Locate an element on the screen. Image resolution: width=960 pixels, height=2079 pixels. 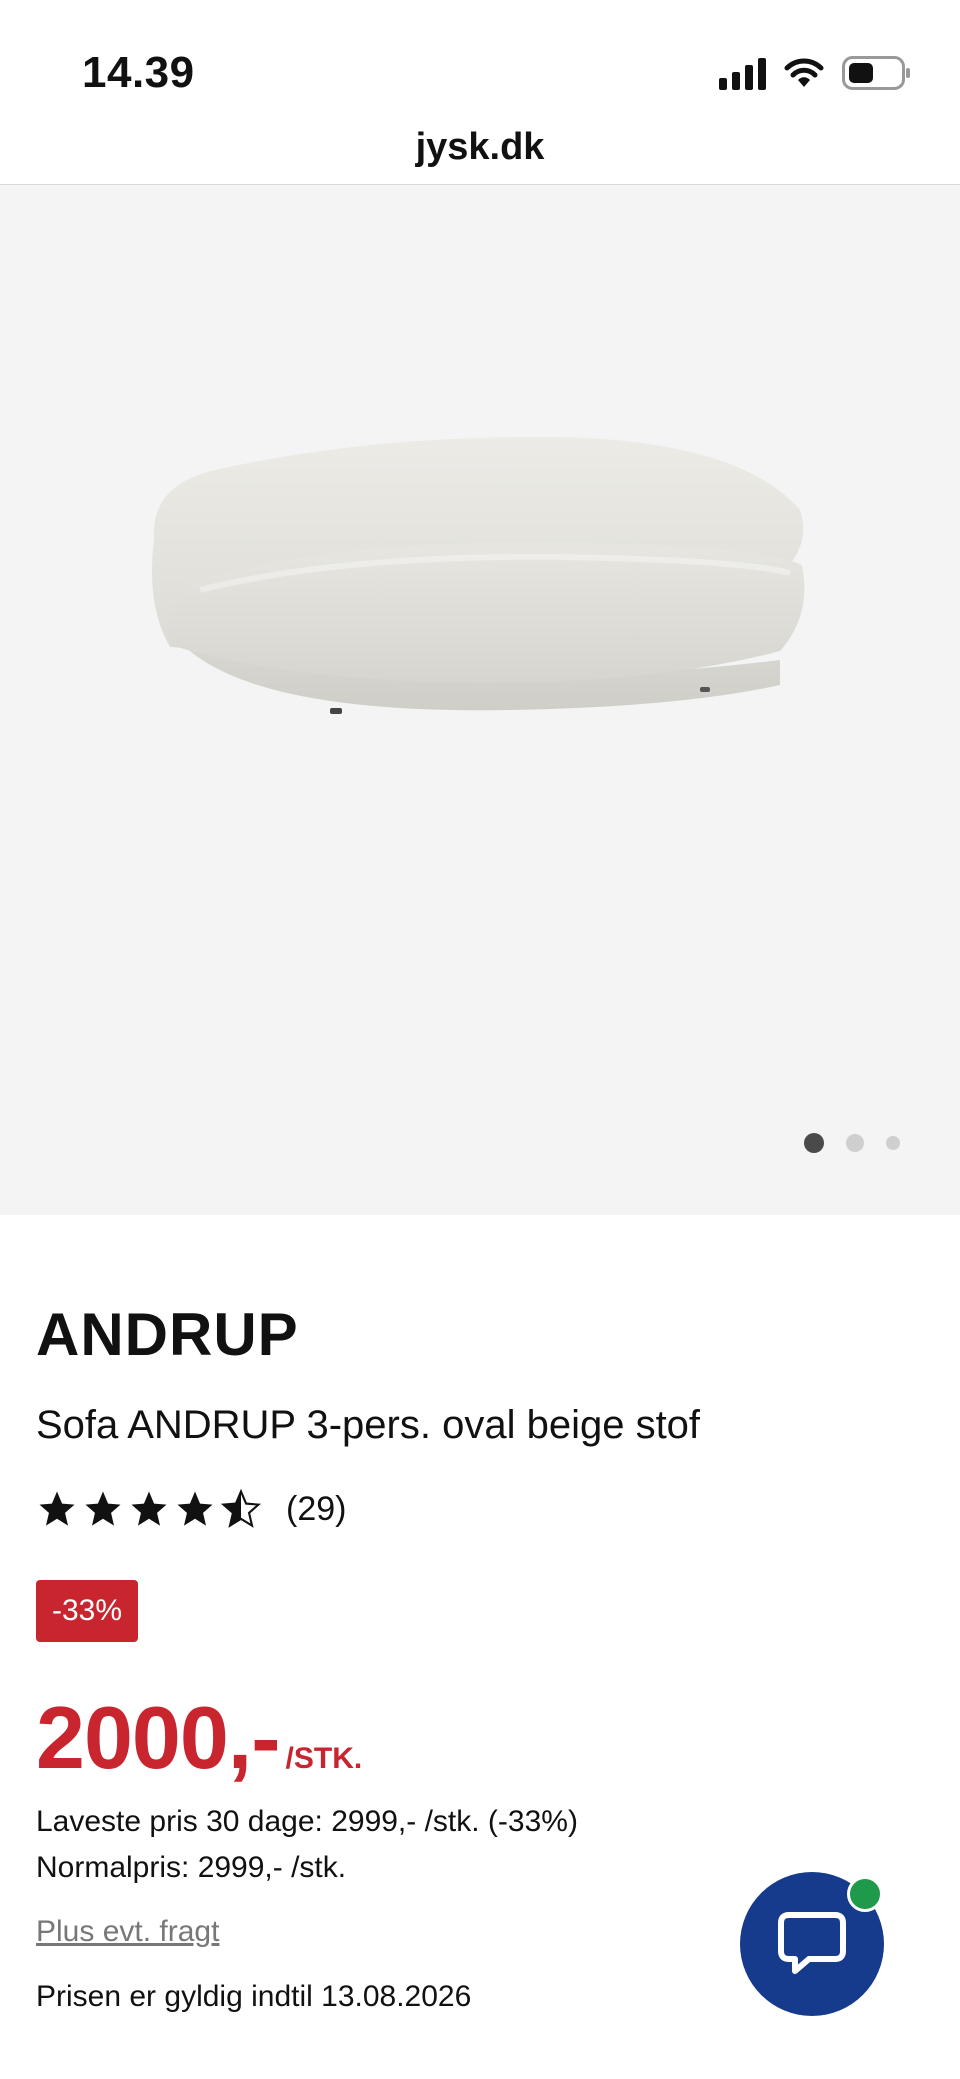
battery-icon is located at coordinates (876, 73).